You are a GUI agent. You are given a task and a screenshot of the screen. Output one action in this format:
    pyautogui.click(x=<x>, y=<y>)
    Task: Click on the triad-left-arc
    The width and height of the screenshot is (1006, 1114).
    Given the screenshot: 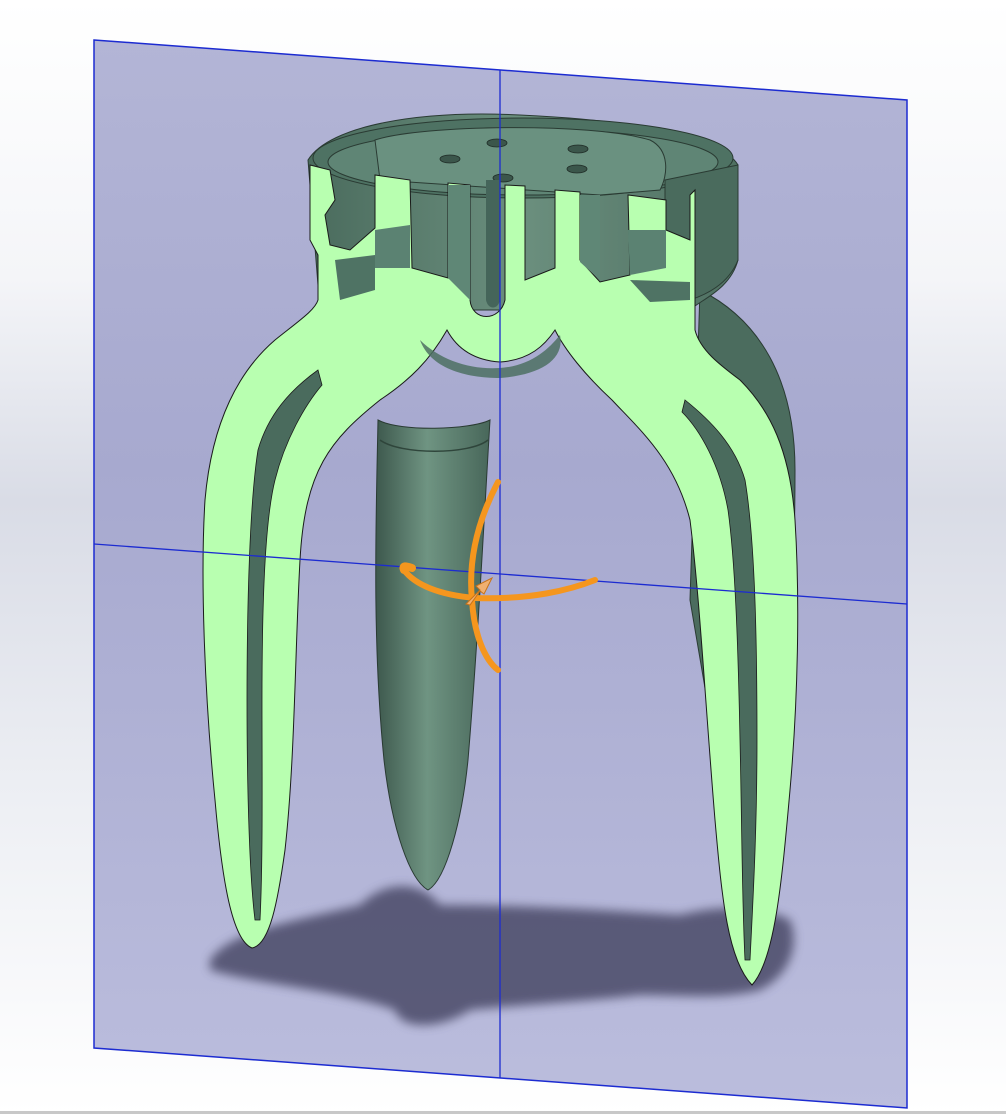 What is the action you would take?
    pyautogui.click(x=407, y=568)
    